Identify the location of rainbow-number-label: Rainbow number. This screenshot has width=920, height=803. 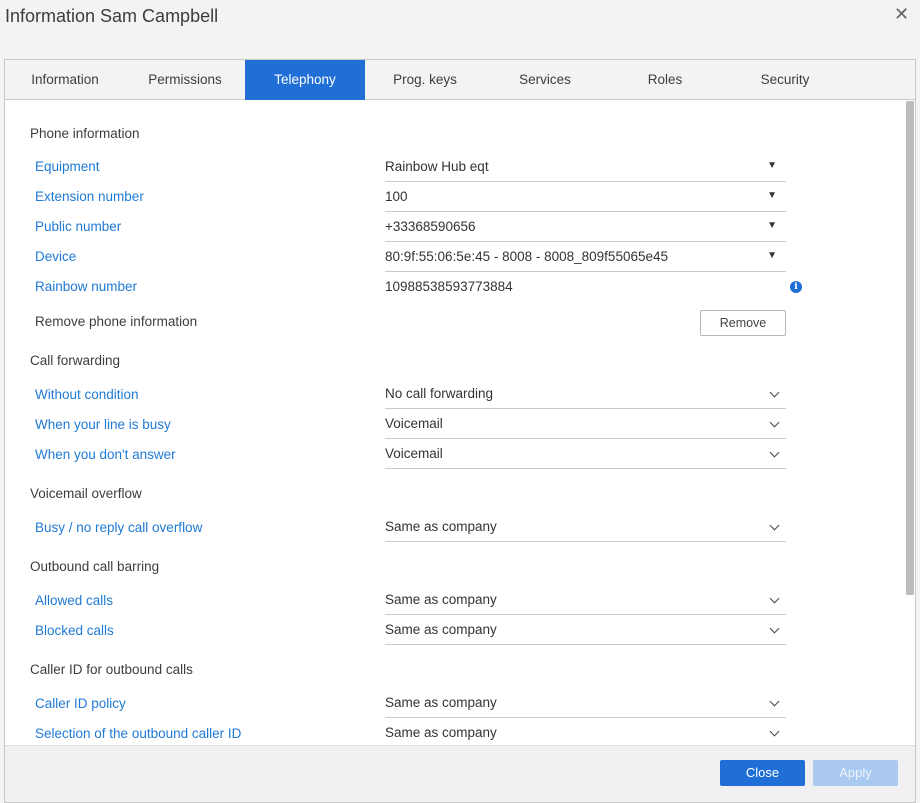
(86, 286).